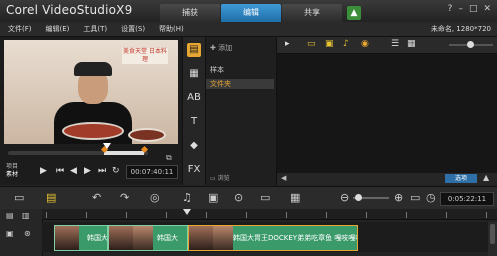  Describe the element at coordinates (223, 178) in the screenshot. I see `browse-label: 浏览` at that location.